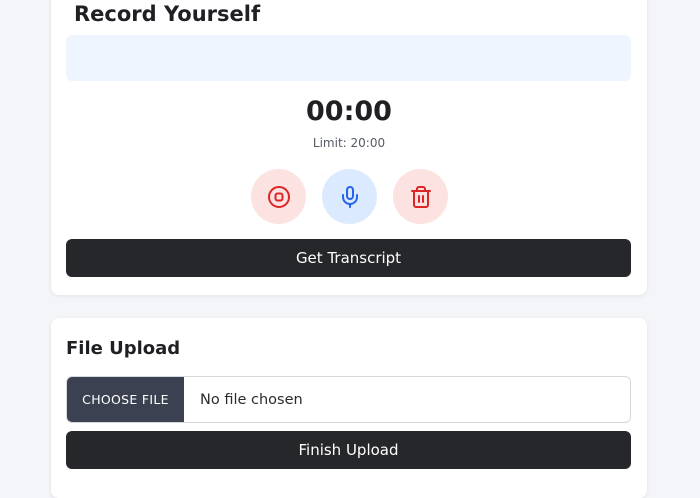  What do you see at coordinates (251, 399) in the screenshot?
I see `file-status: No file chosen` at bounding box center [251, 399].